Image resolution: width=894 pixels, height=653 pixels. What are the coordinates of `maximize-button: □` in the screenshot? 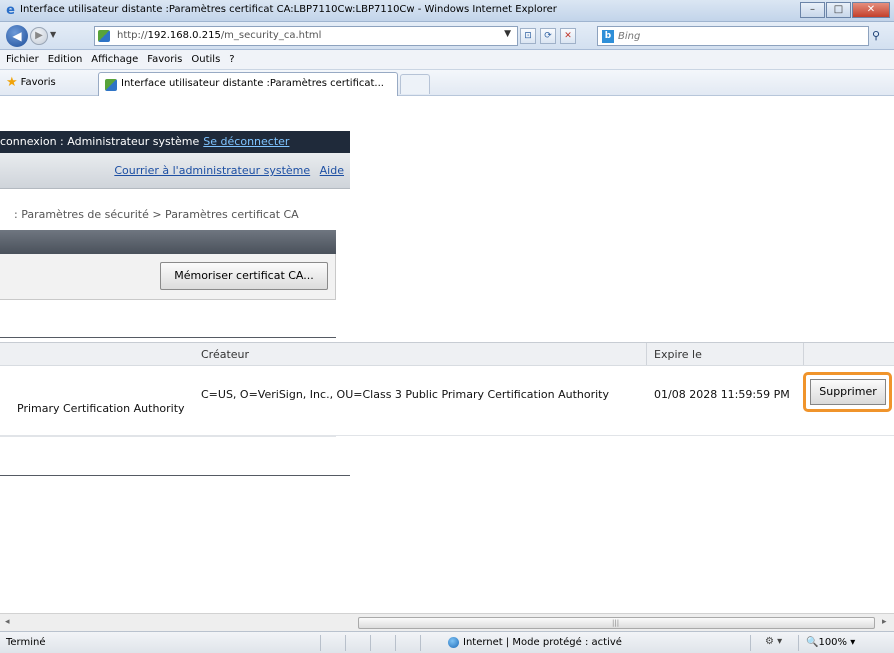 It's located at (838, 10).